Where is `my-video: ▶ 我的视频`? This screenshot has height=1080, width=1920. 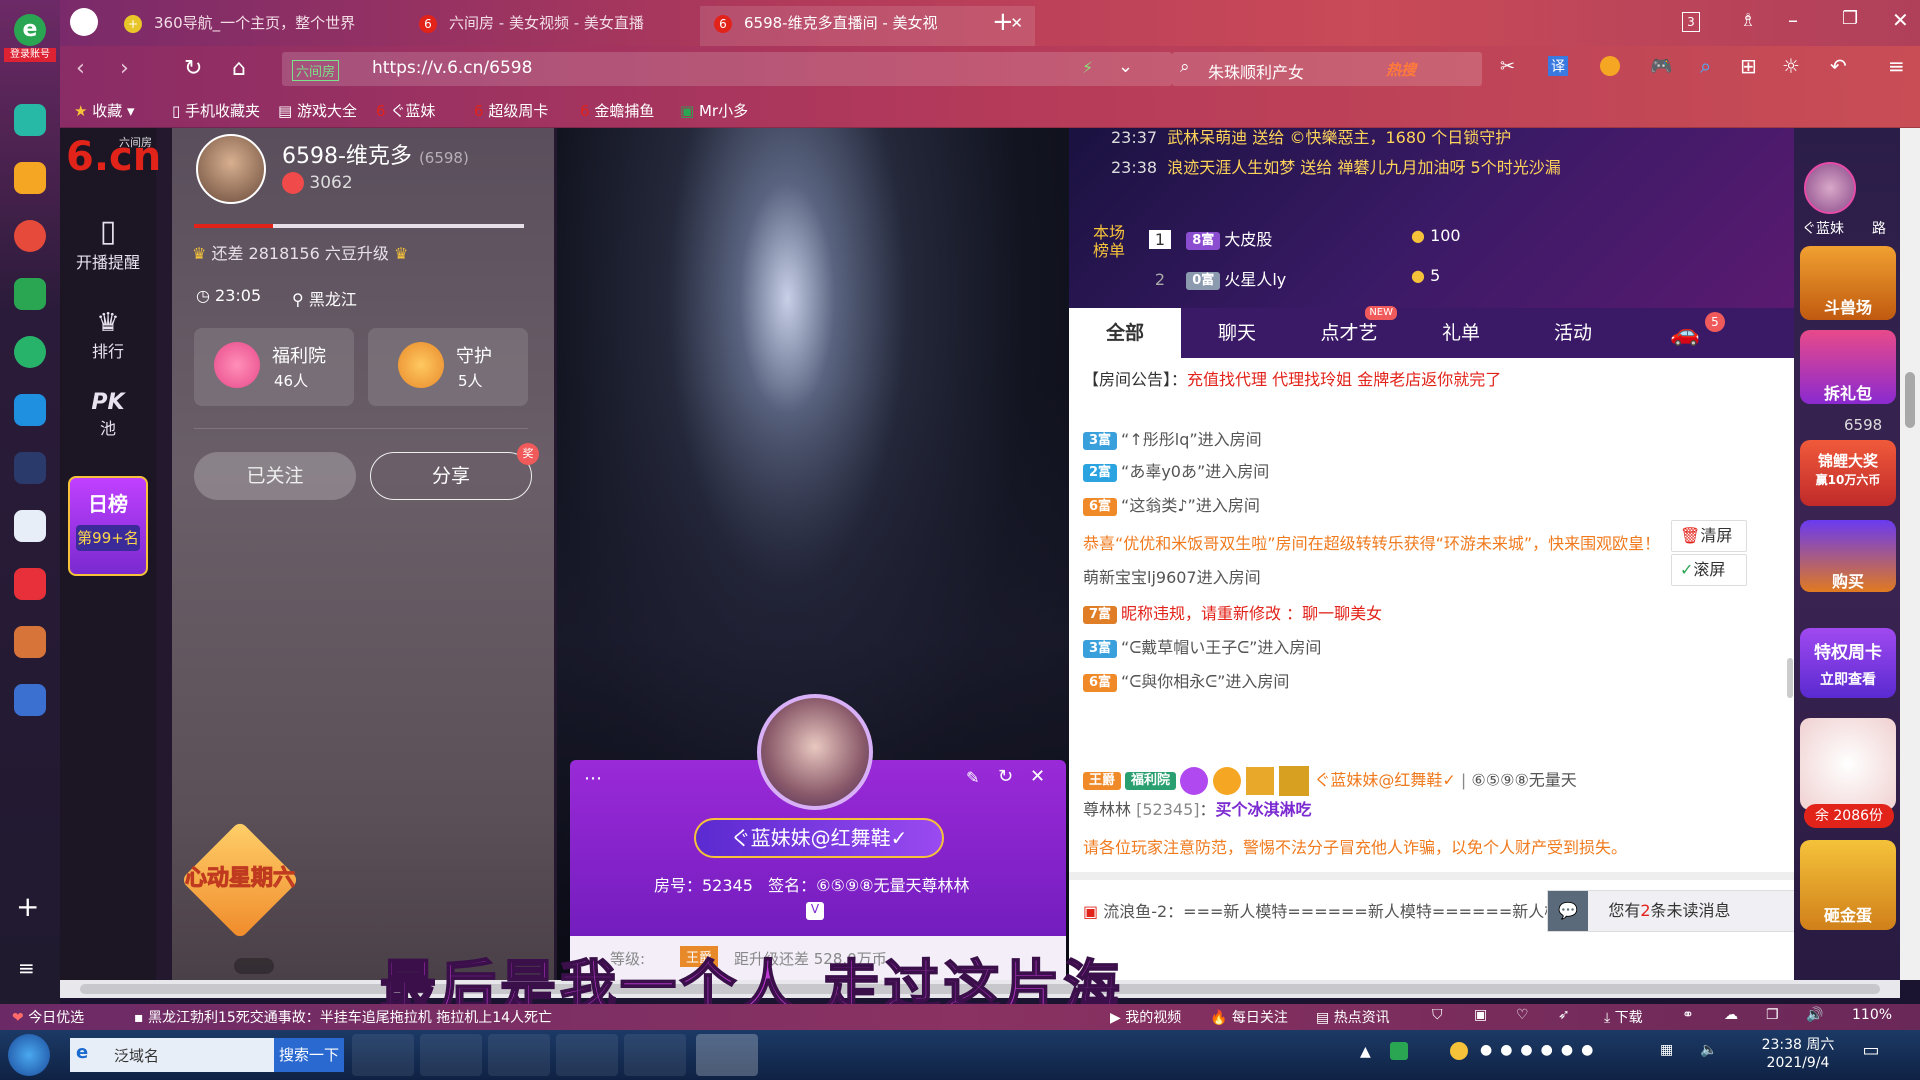 my-video: ▶ 我的视频 is located at coordinates (1145, 1017).